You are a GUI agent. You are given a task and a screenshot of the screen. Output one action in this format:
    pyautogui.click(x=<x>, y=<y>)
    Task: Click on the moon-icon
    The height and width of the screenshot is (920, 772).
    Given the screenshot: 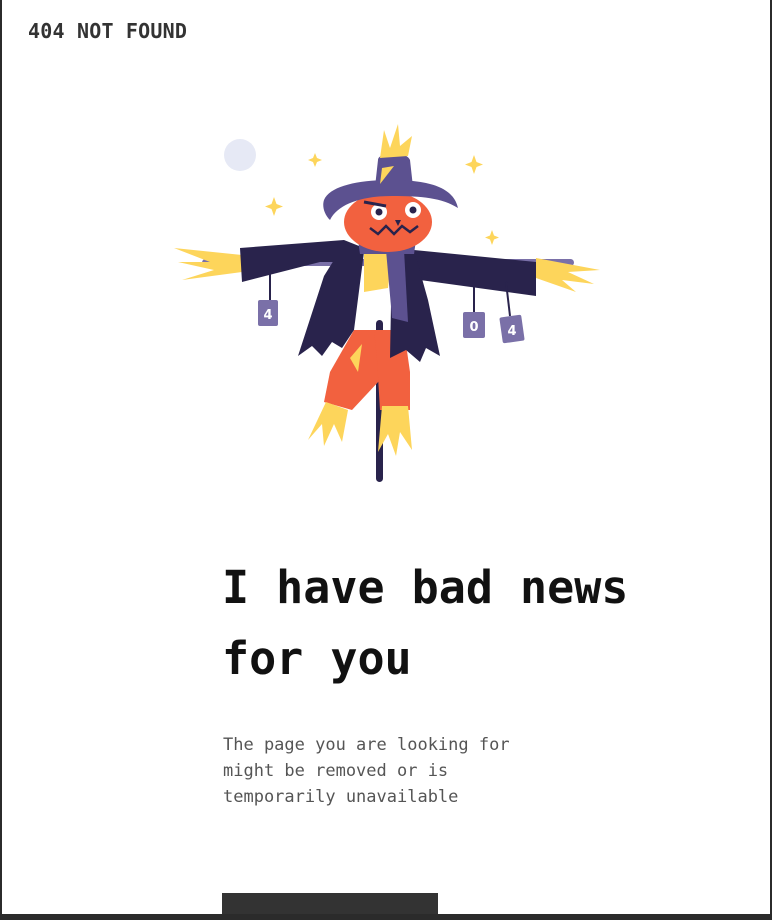 What is the action you would take?
    pyautogui.click(x=240, y=155)
    